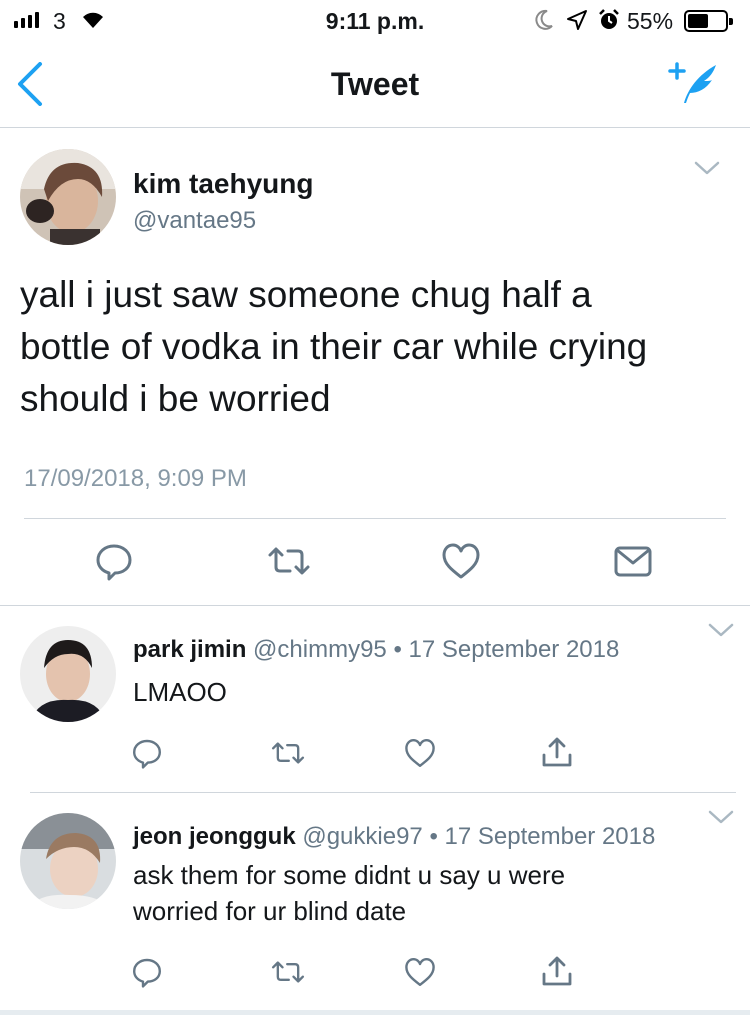  What do you see at coordinates (698, 21) in the screenshot?
I see `battery-level` at bounding box center [698, 21].